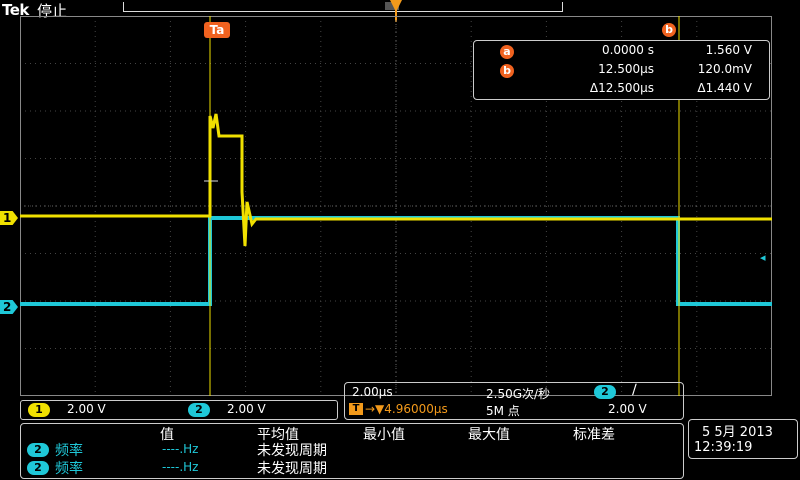  I want to click on record-length: 5M 点, so click(503, 411).